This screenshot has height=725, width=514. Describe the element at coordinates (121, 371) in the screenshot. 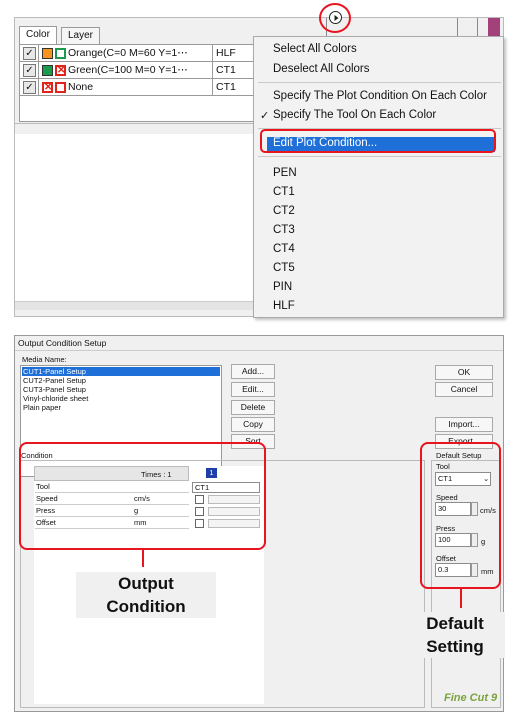

I see `list-item: CUT1-Panel Setup` at that location.